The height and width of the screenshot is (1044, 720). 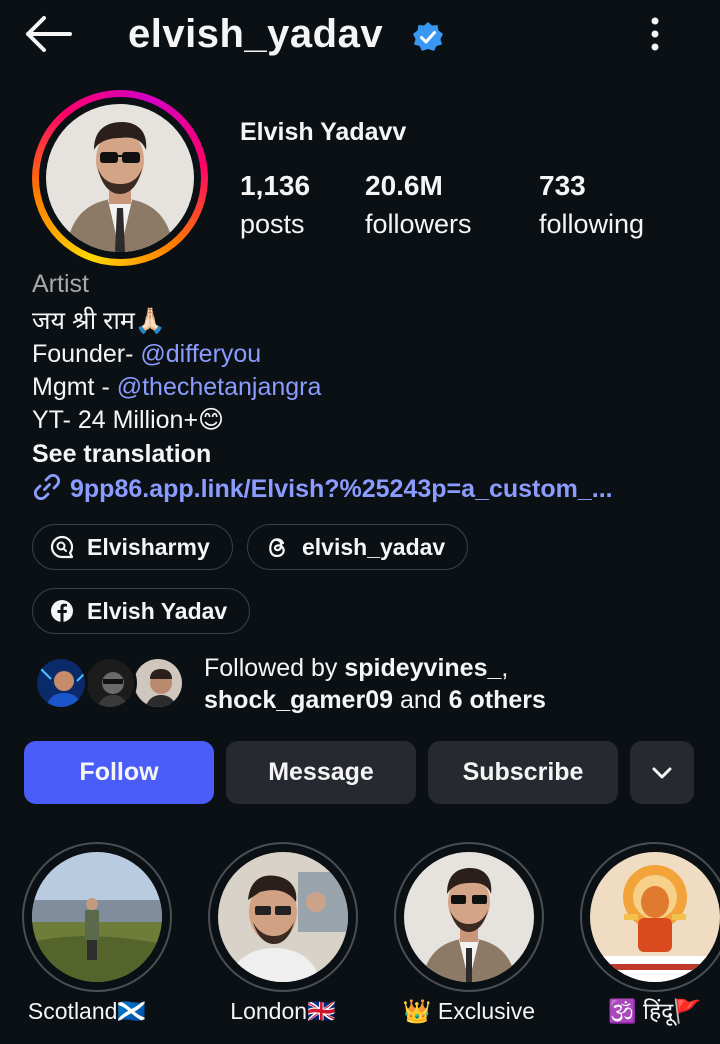 What do you see at coordinates (275, 206) in the screenshot?
I see `posts-stat: 1,136 posts` at bounding box center [275, 206].